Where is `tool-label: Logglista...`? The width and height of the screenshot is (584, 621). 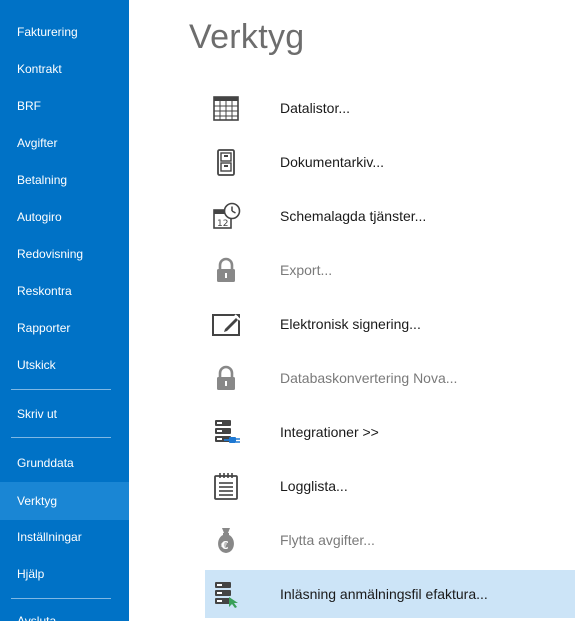
tool-label: Logglista... is located at coordinates (314, 486).